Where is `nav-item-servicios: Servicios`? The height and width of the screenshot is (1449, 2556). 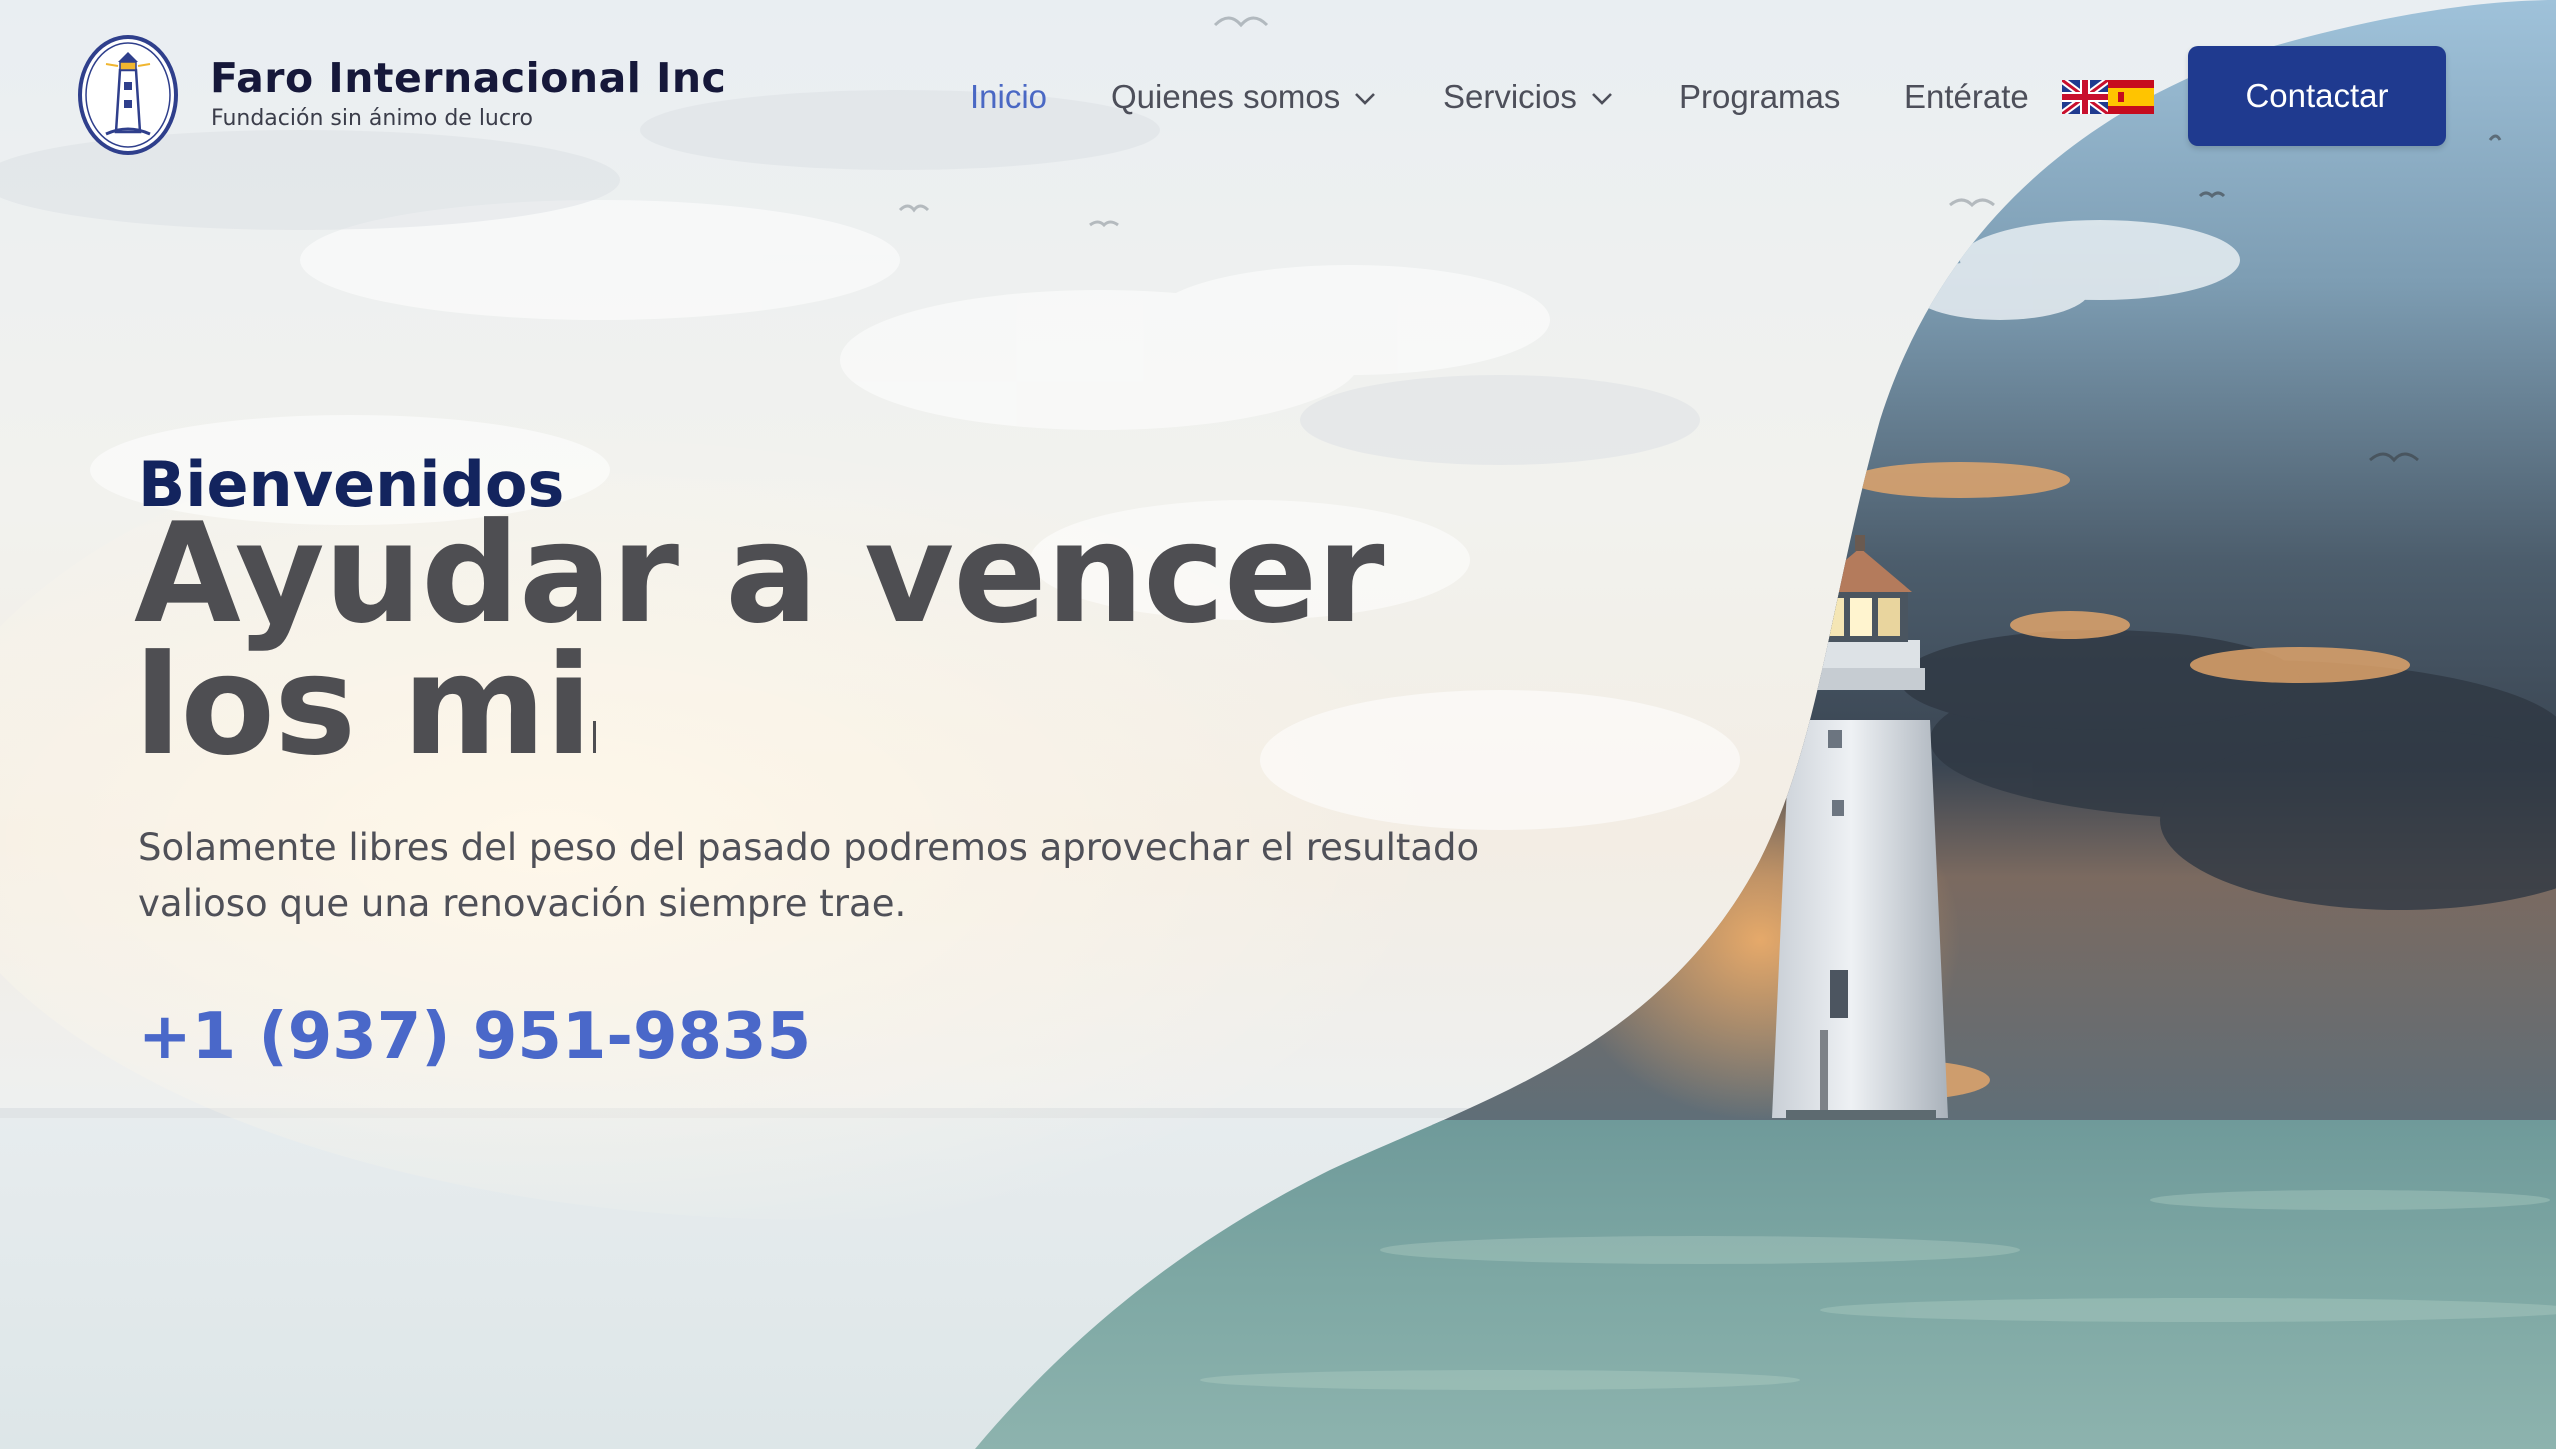 nav-item-servicios: Servicios is located at coordinates (1528, 97).